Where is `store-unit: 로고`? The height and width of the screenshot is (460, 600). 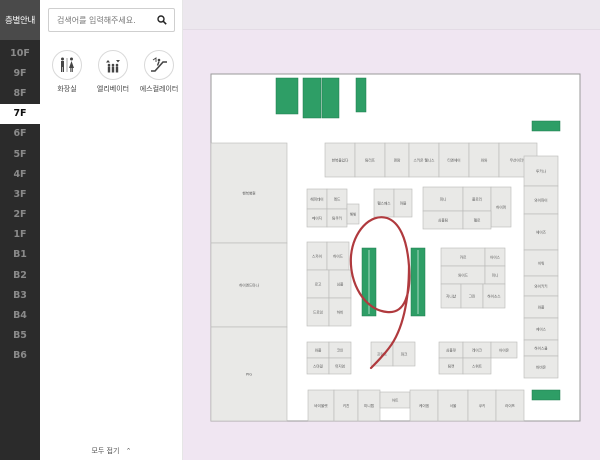
store-unit: 로고 is located at coordinates (318, 284).